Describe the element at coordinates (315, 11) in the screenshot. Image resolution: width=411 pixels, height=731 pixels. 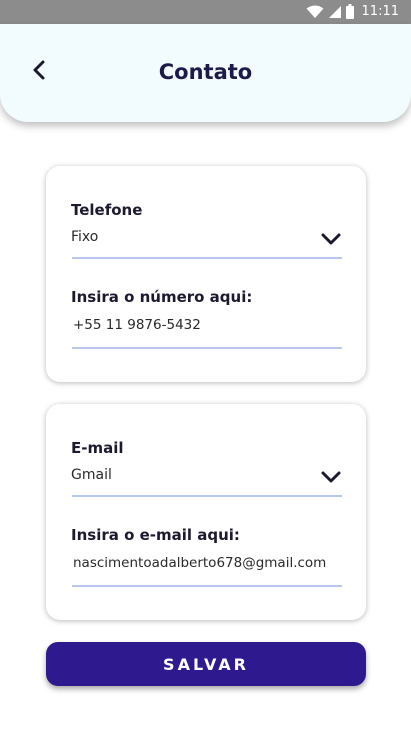
I see `wifi-icon` at that location.